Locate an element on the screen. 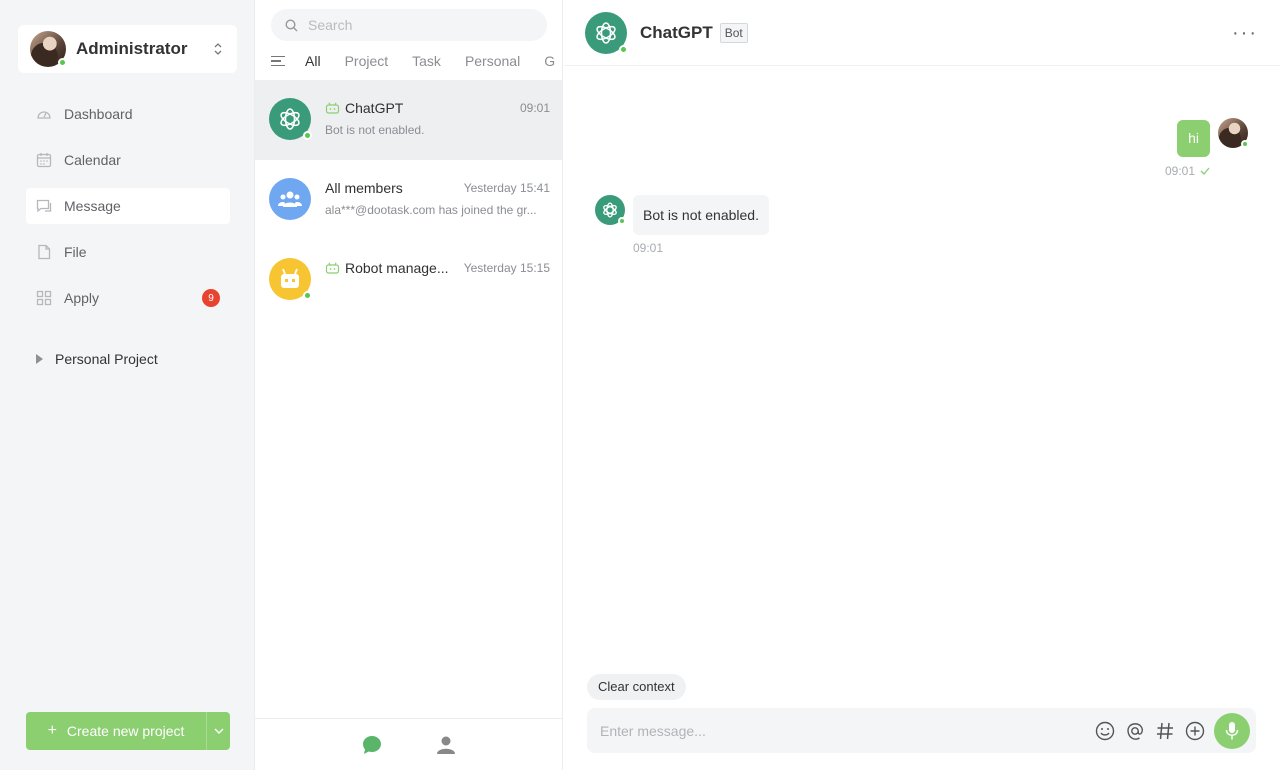 The image size is (1280, 770). voice-record-button is located at coordinates (1232, 730).